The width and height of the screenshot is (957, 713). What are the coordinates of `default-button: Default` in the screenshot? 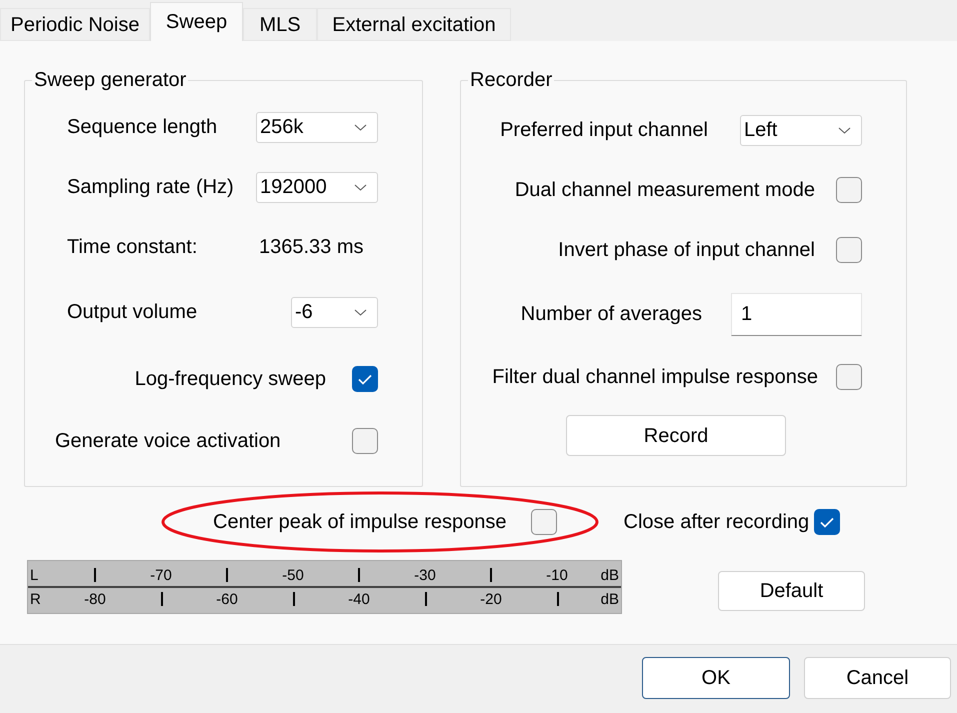 It's located at (791, 591).